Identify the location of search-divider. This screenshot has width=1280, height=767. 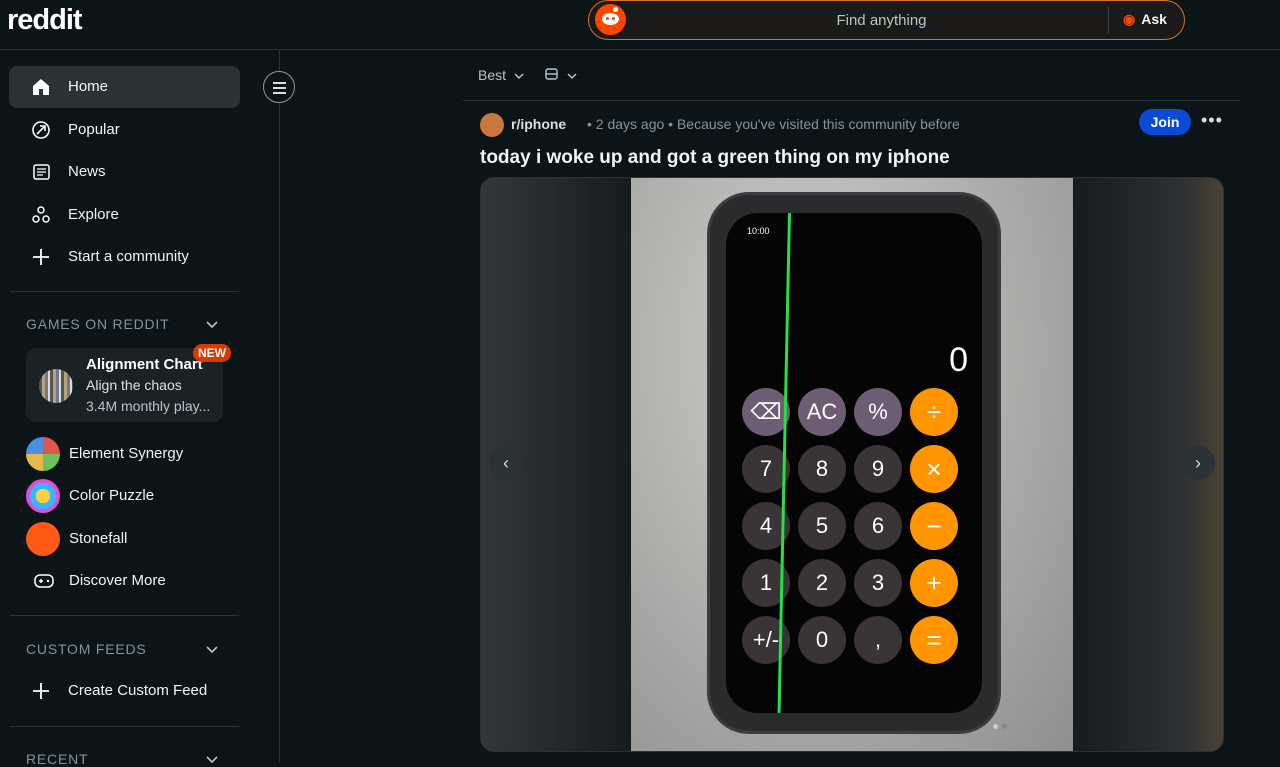
(1108, 20).